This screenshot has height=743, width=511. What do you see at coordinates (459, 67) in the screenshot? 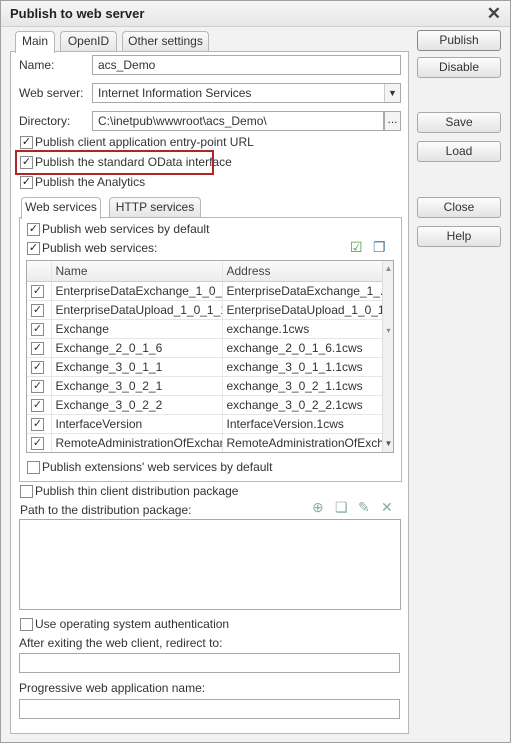
I see `disable-button: Disable` at bounding box center [459, 67].